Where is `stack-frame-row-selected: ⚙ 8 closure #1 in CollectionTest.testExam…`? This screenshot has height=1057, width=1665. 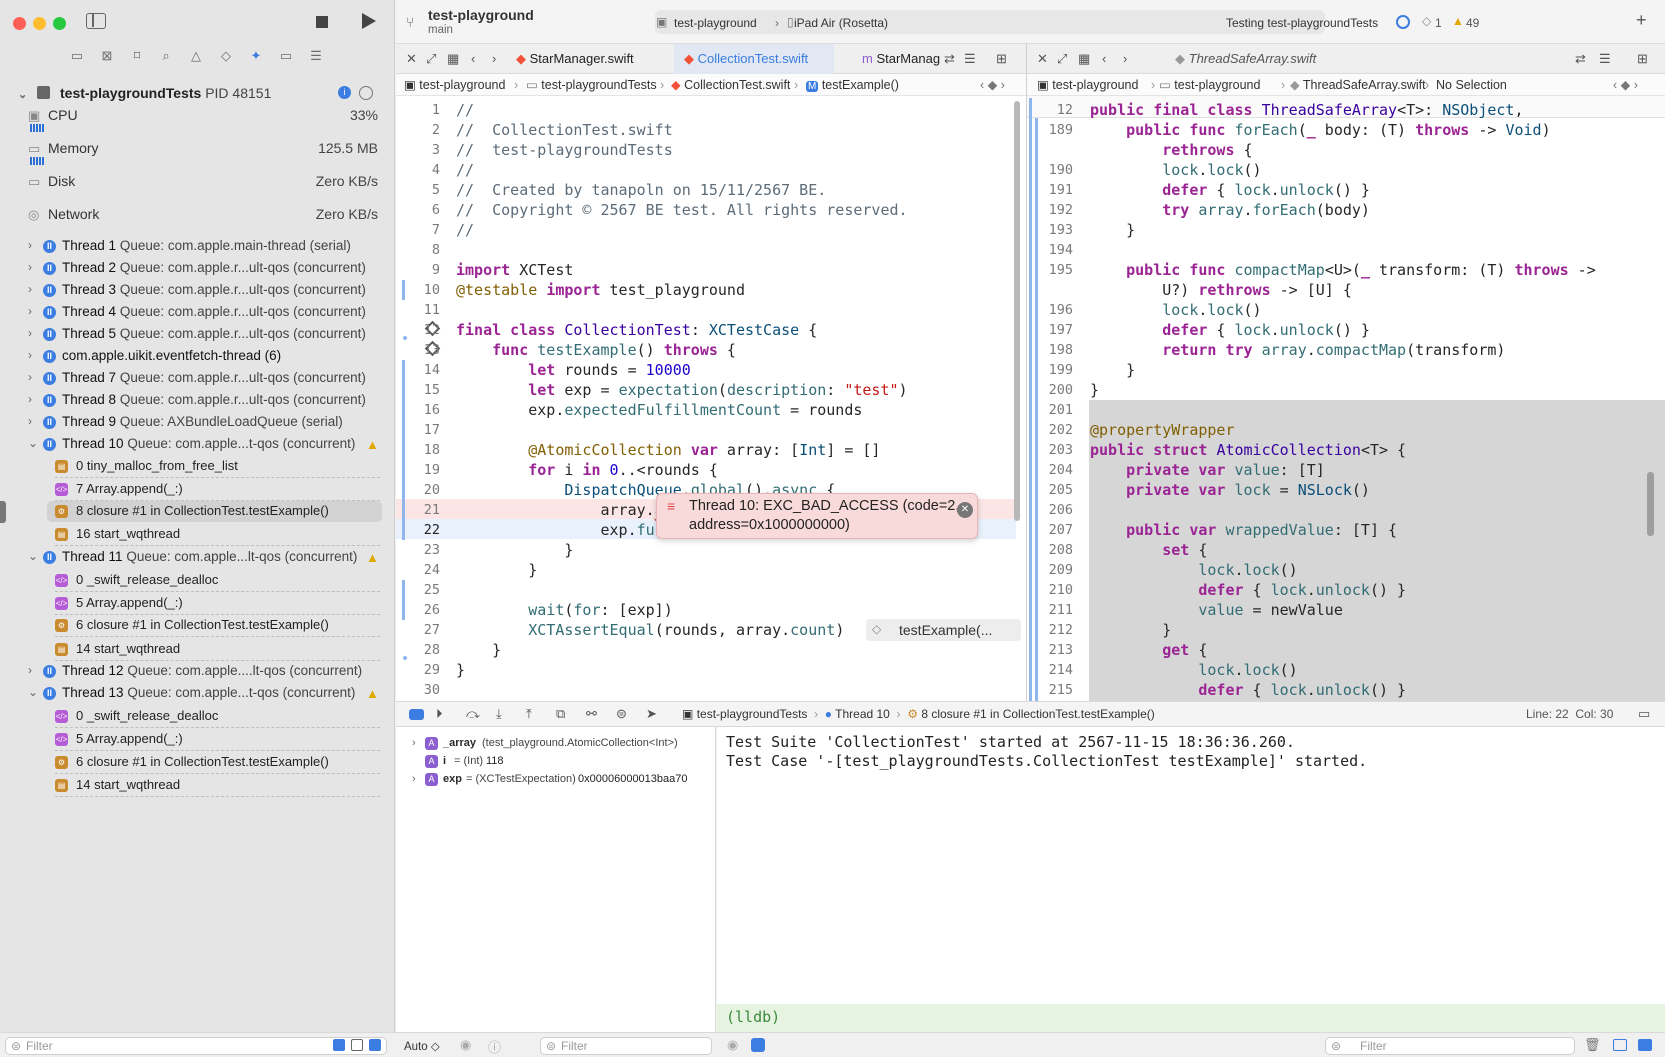 stack-frame-row-selected: ⚙ 8 closure #1 in CollectionTest.testExam… is located at coordinates (214, 511).